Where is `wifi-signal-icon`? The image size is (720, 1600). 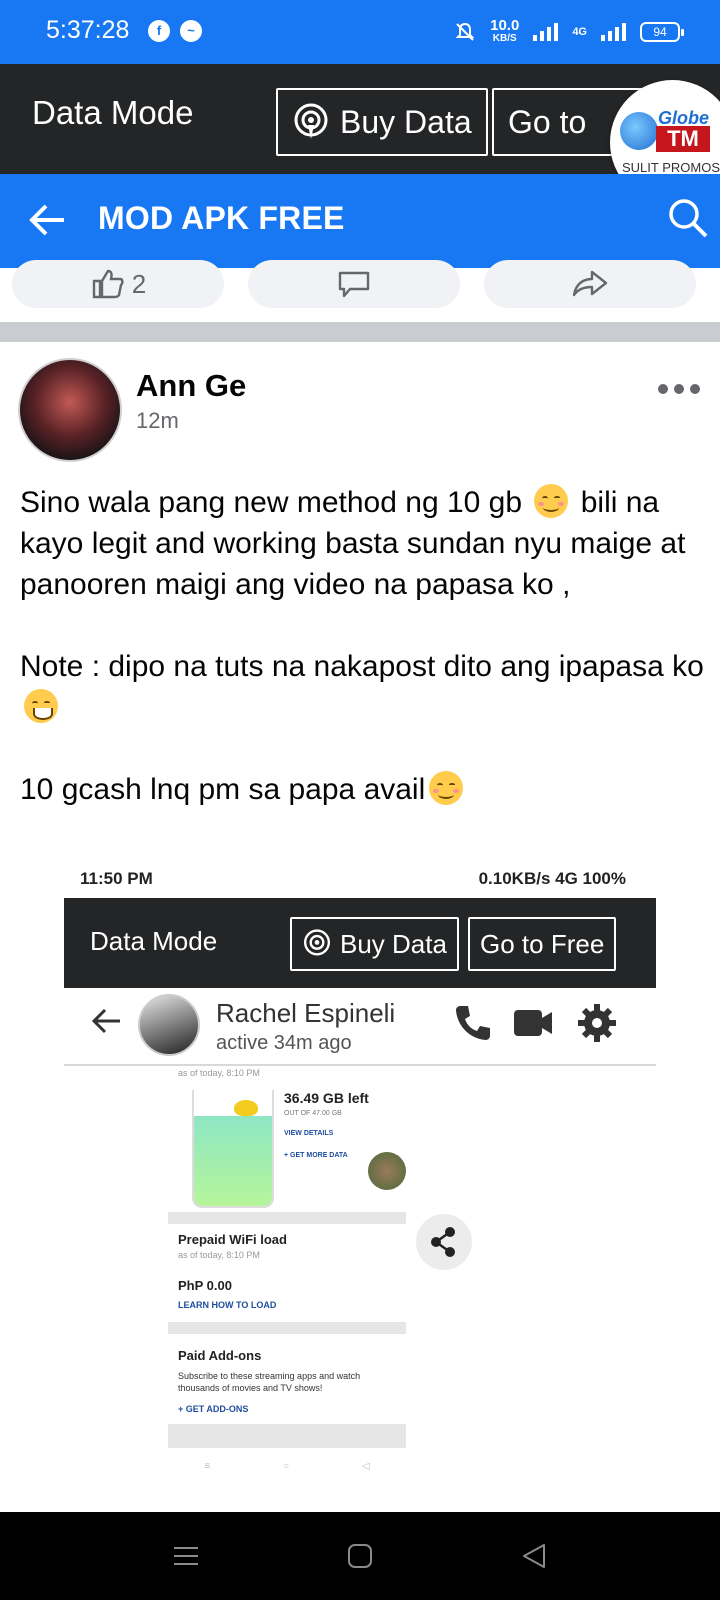 wifi-signal-icon is located at coordinates (546, 32).